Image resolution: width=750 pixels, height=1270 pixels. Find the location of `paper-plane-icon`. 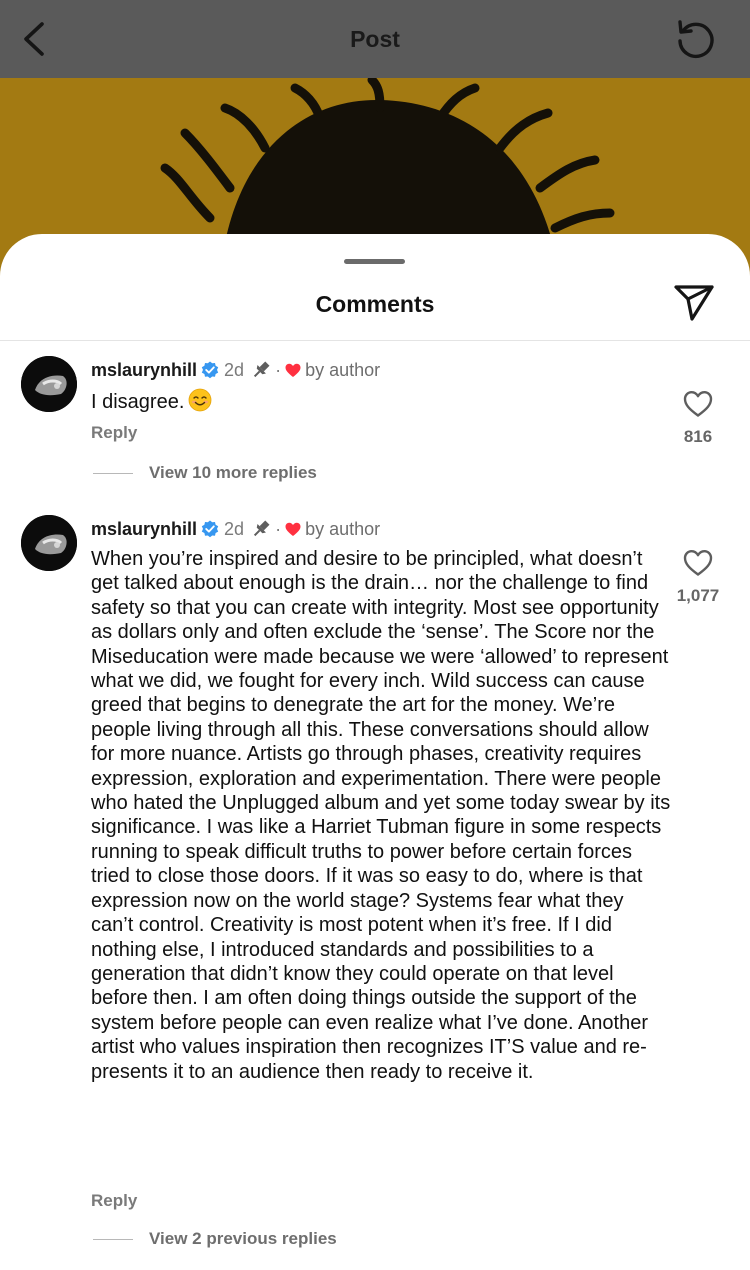

paper-plane-icon is located at coordinates (694, 302).